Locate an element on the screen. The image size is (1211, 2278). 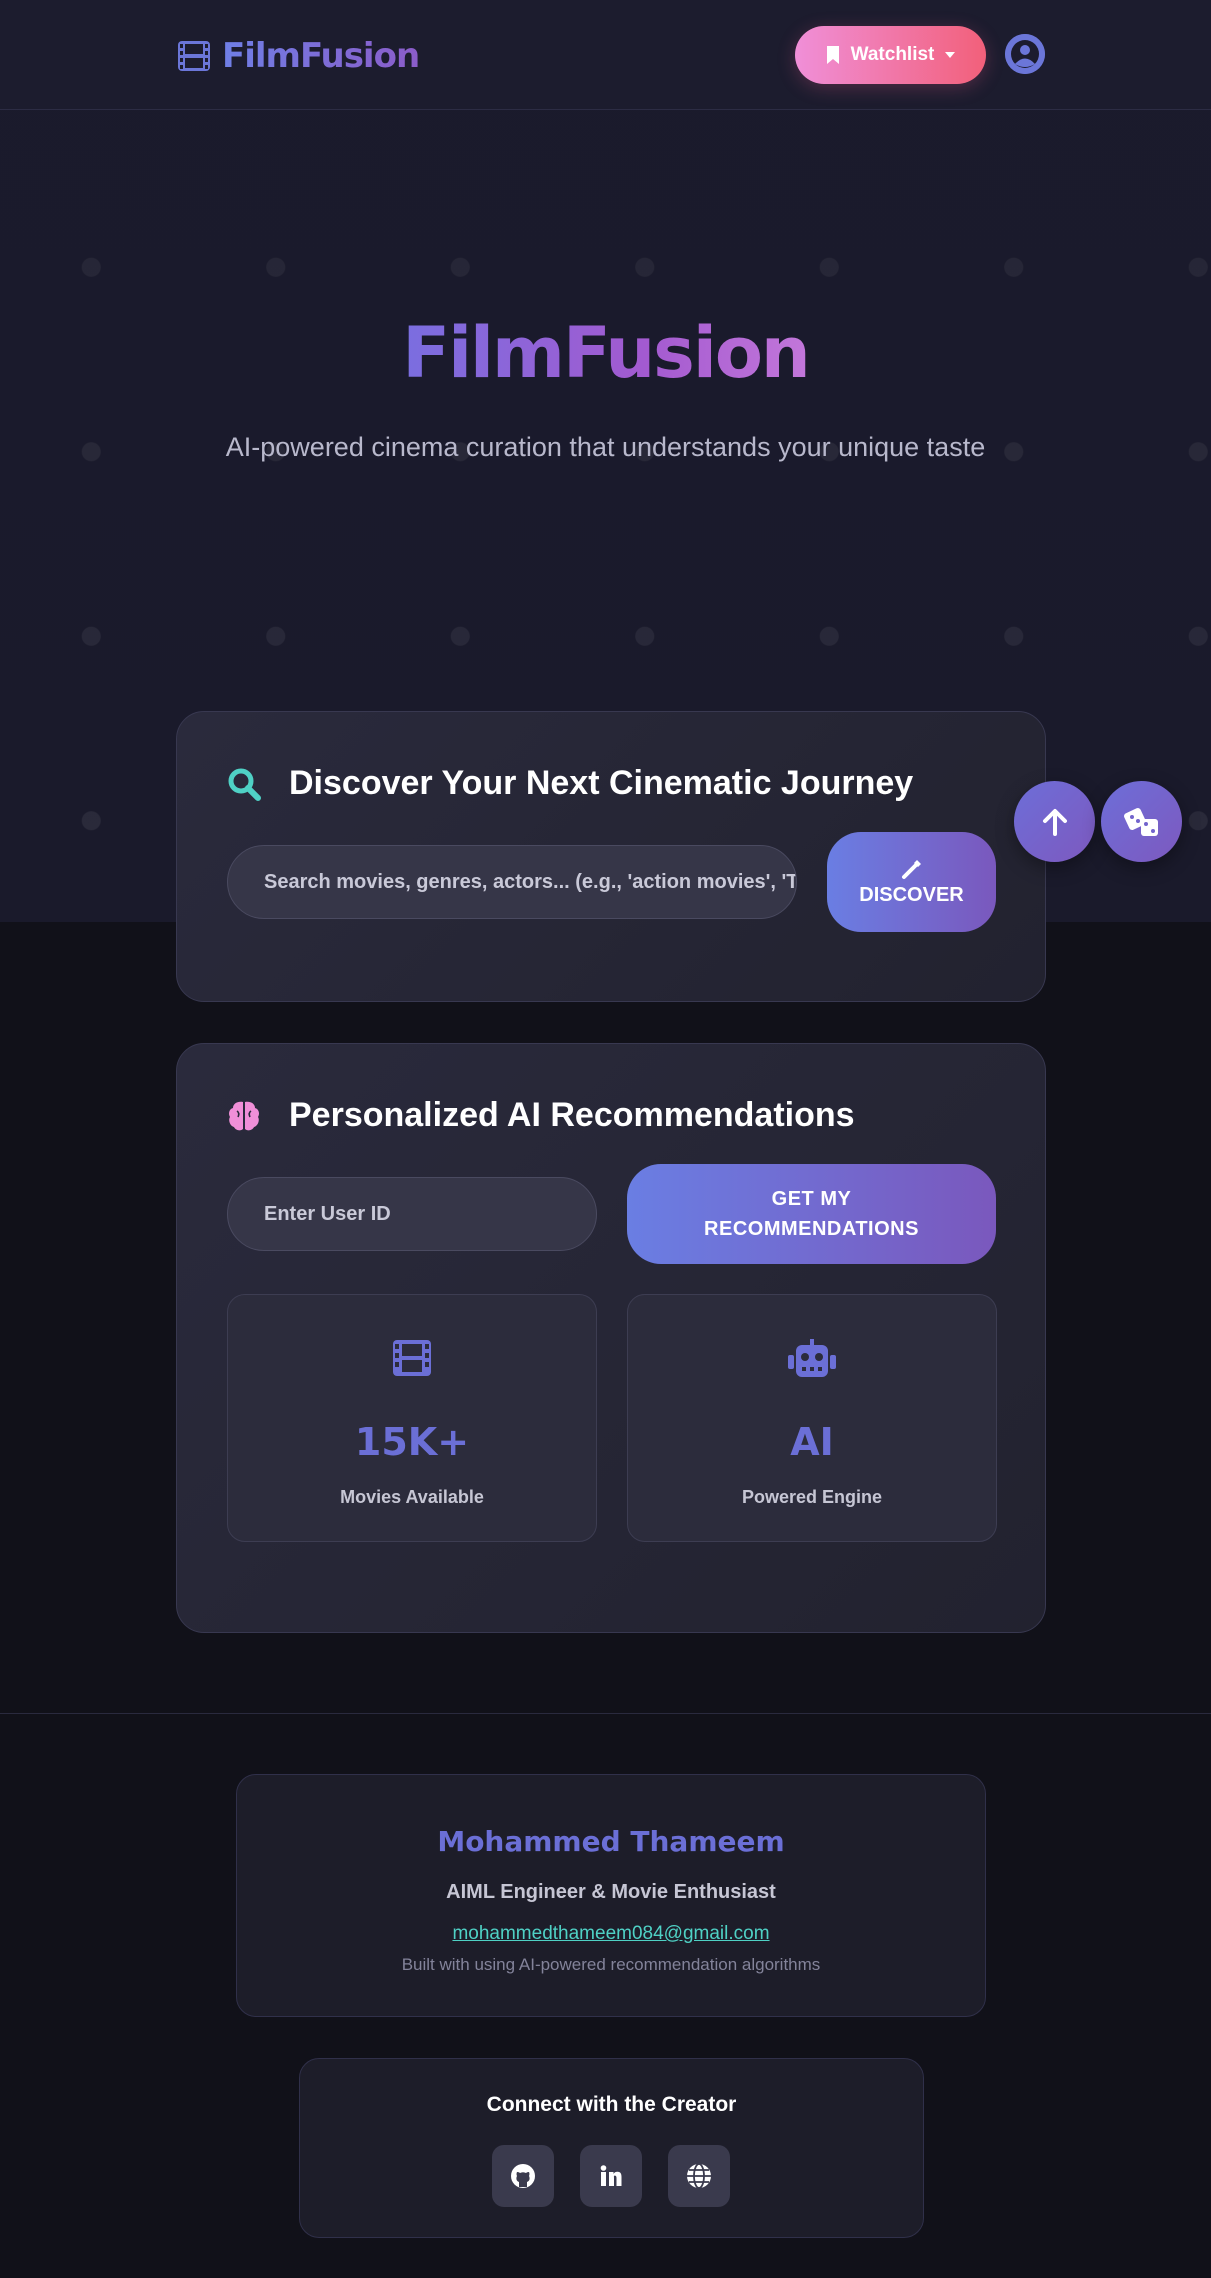
arrow-up-icon is located at coordinates (1054, 822).